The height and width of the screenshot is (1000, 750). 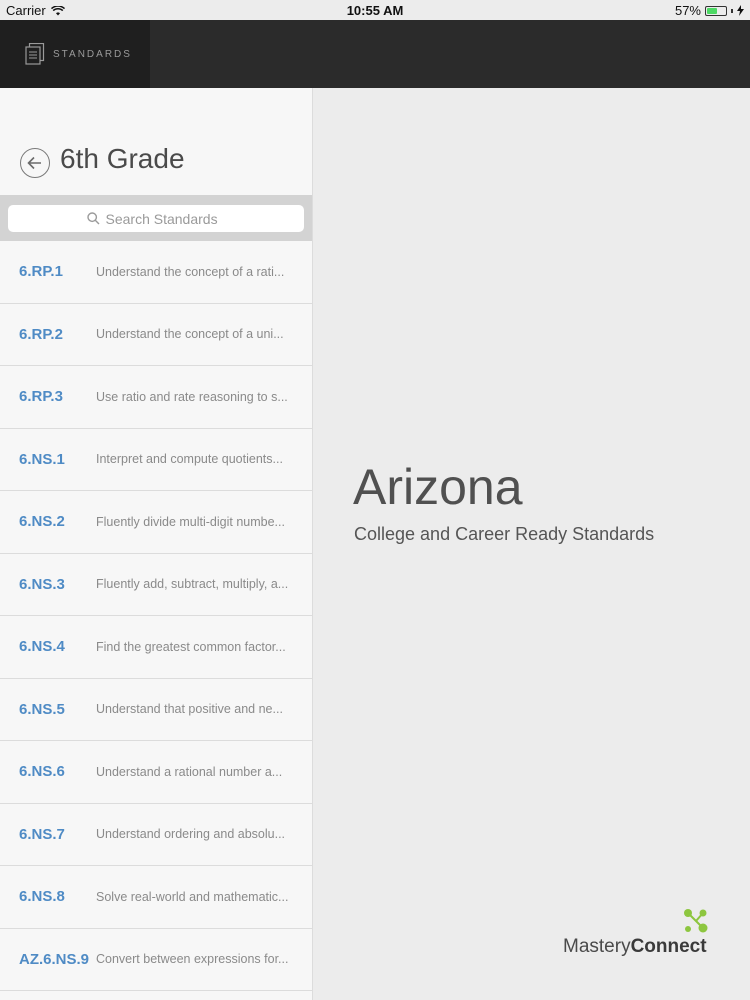 I want to click on brand-wordmark: MasteryConnect, so click(x=635, y=947).